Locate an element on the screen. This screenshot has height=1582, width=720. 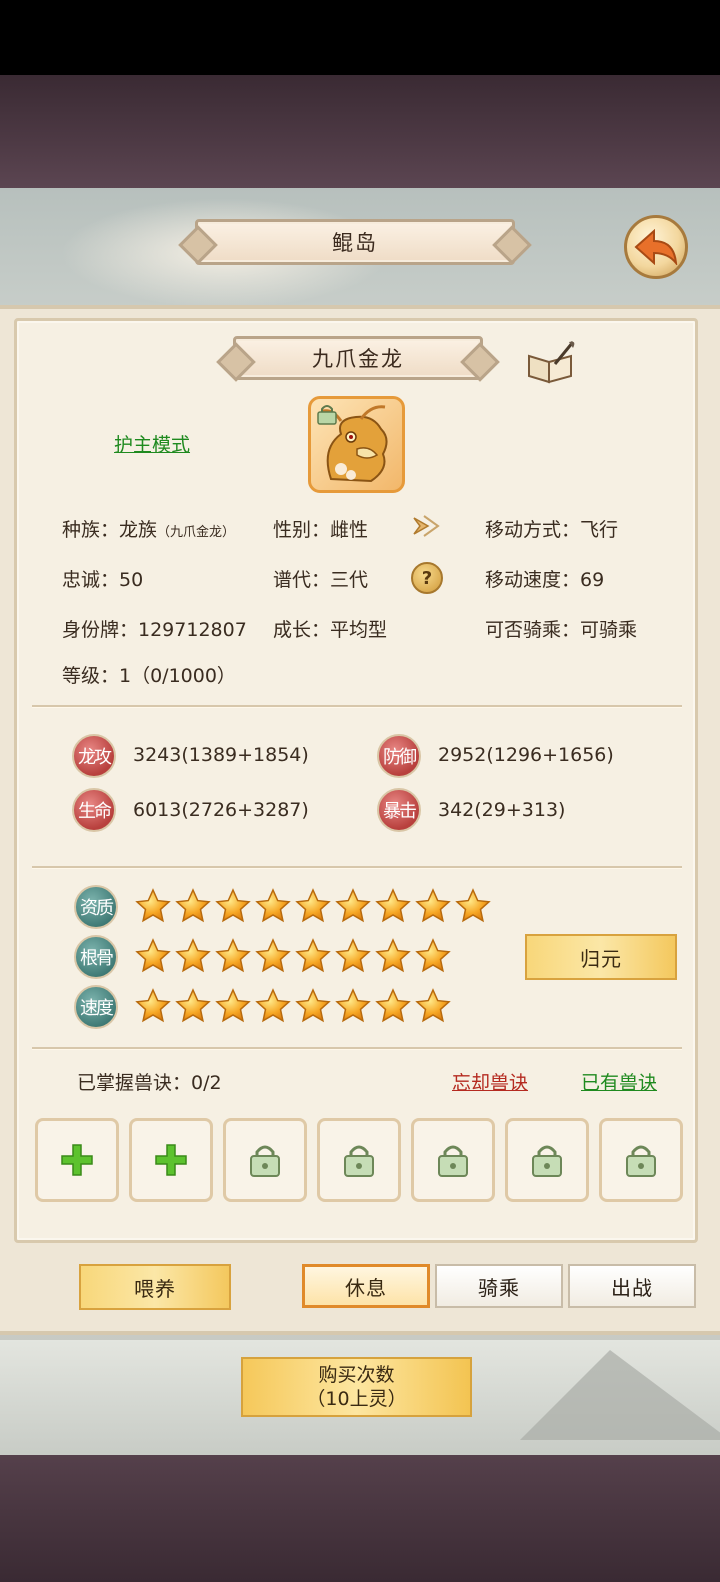
back-button is located at coordinates (656, 247).